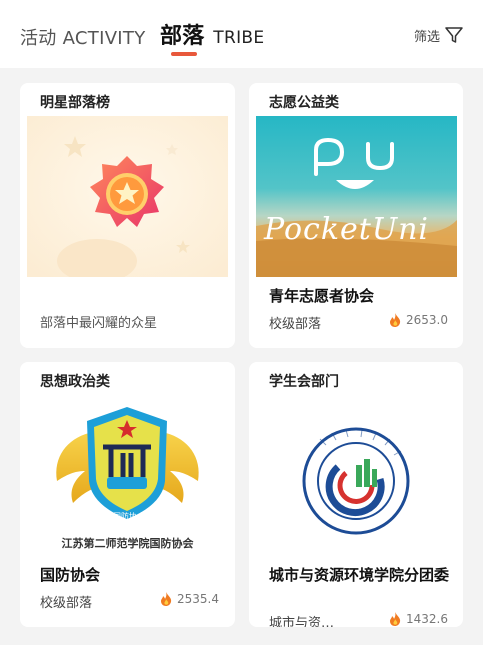 The width and height of the screenshot is (483, 645). Describe the element at coordinates (304, 103) in the screenshot. I see `card-category: 志愿公益类` at that location.